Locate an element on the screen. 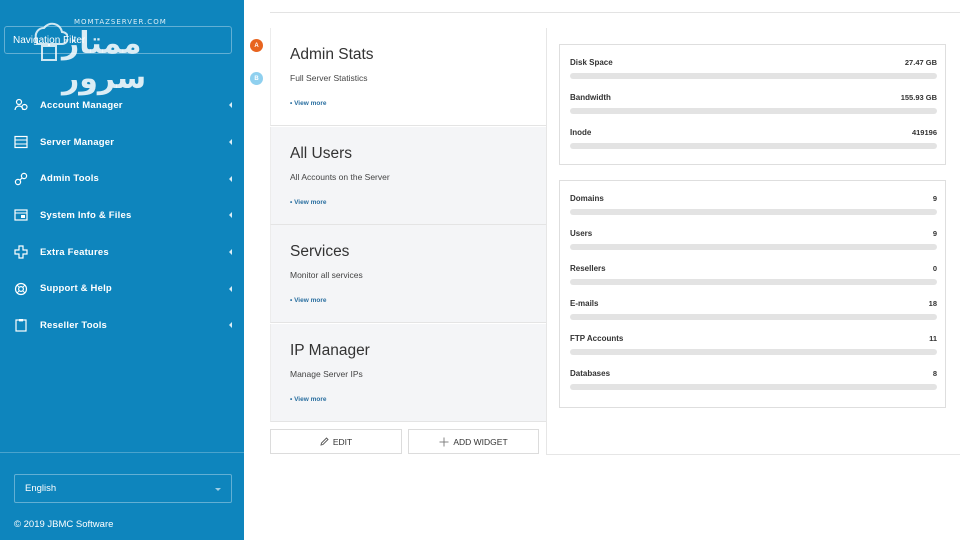 The width and height of the screenshot is (960, 540). logo-tagline: MOMTAZSERVER.COM is located at coordinates (120, 22).